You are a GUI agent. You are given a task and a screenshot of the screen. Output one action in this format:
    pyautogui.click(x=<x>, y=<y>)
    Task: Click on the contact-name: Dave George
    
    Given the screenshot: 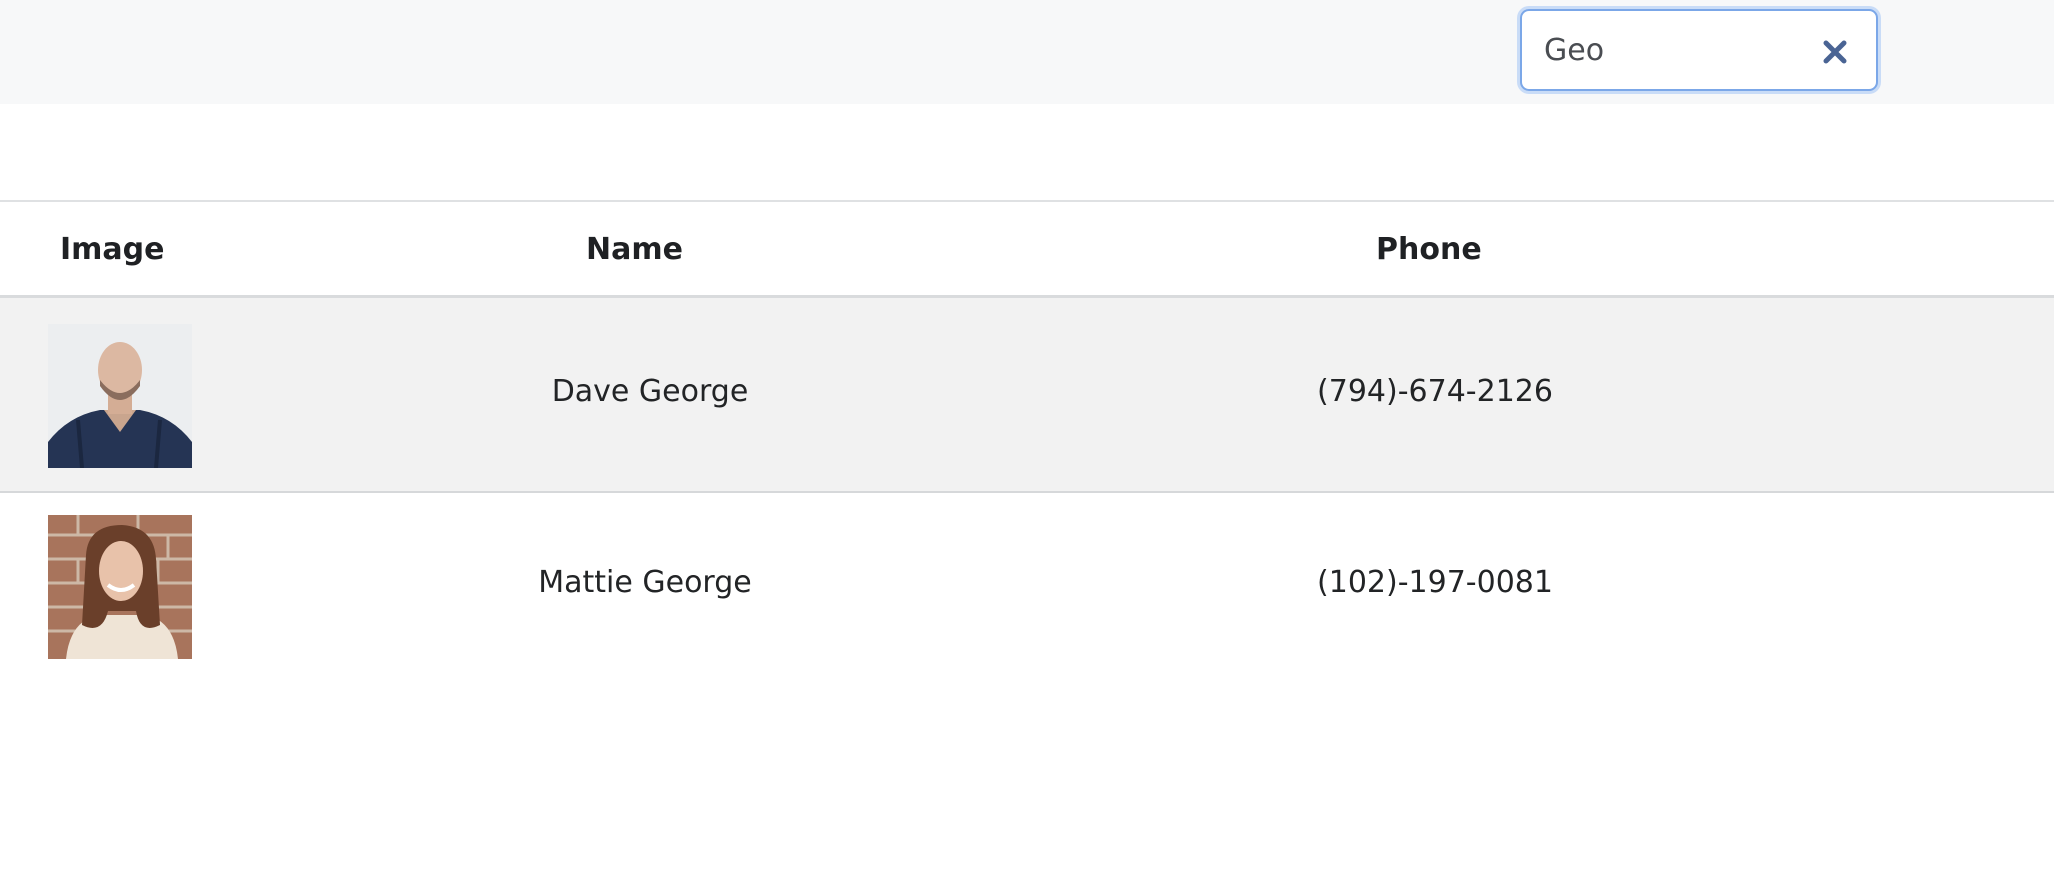 What is the action you would take?
    pyautogui.click(x=650, y=391)
    